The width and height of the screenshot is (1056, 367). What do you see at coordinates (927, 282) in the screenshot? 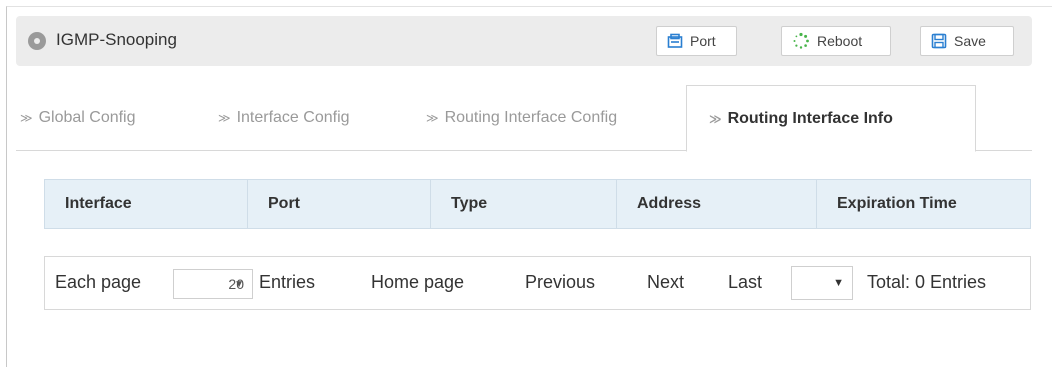
I see `total-entries-label: Total: 0 Entries` at bounding box center [927, 282].